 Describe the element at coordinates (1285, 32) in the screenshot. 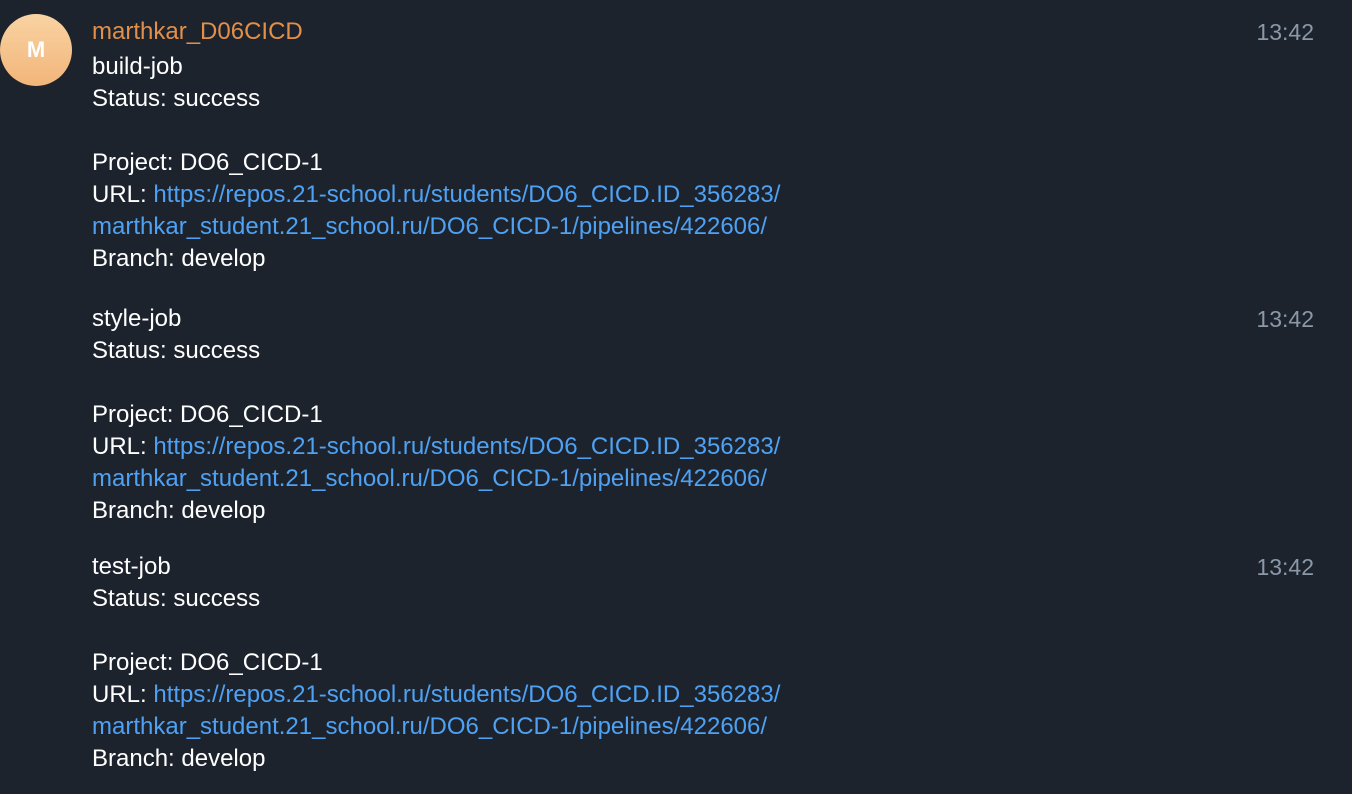

I see `message-timestamp: 13:42` at that location.